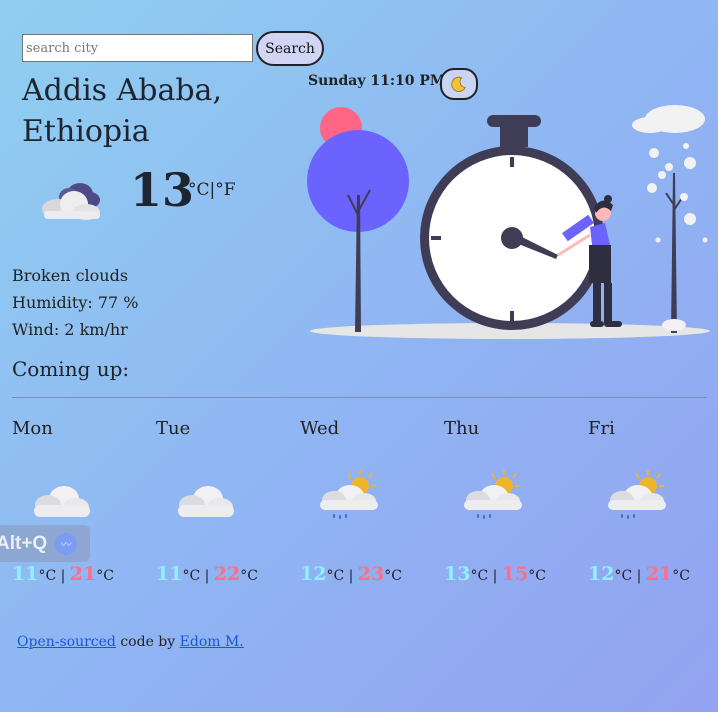 This screenshot has height=712, width=718. What do you see at coordinates (515, 574) in the screenshot?
I see `high-temp: 15` at bounding box center [515, 574].